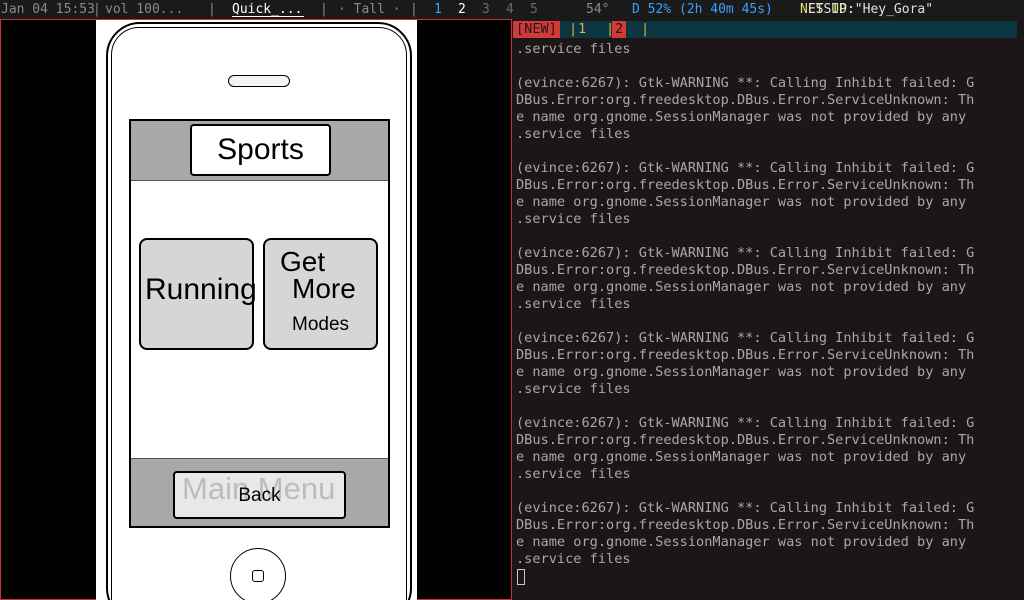  I want to click on tab-1: 1, so click(582, 29).